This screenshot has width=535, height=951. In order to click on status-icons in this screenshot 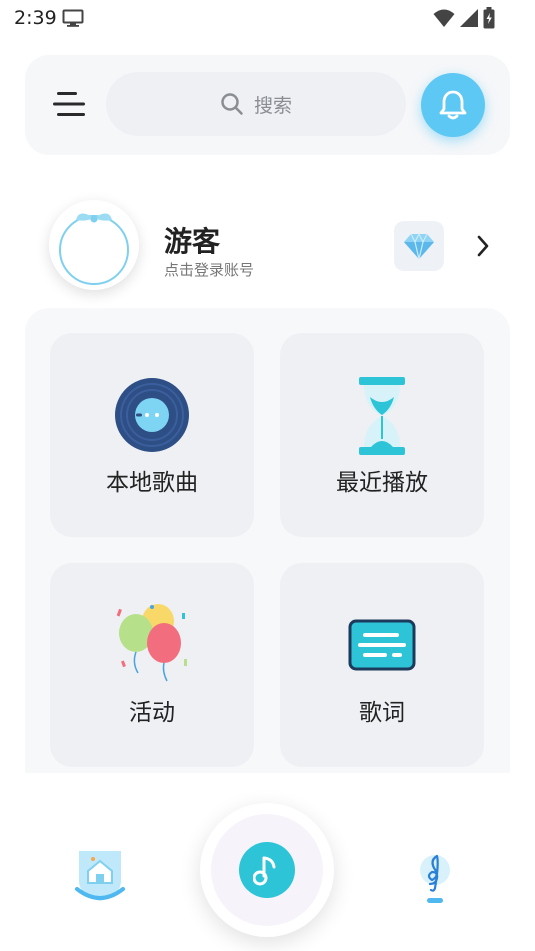, I will do `click(464, 20)`.